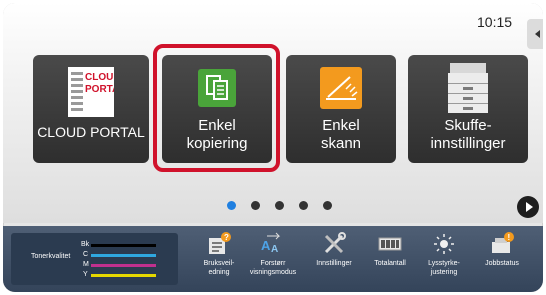 Image resolution: width=546 pixels, height=295 pixels. I want to click on guide-label-line2: edning, so click(219, 272).